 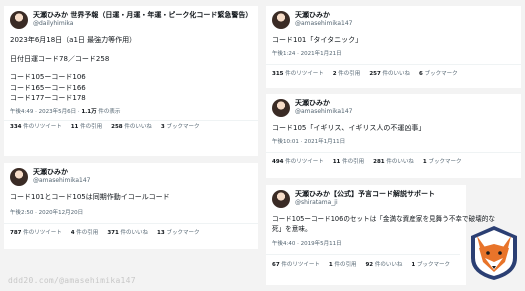 I want to click on author-handle: @dailyhimika, so click(x=142, y=24).